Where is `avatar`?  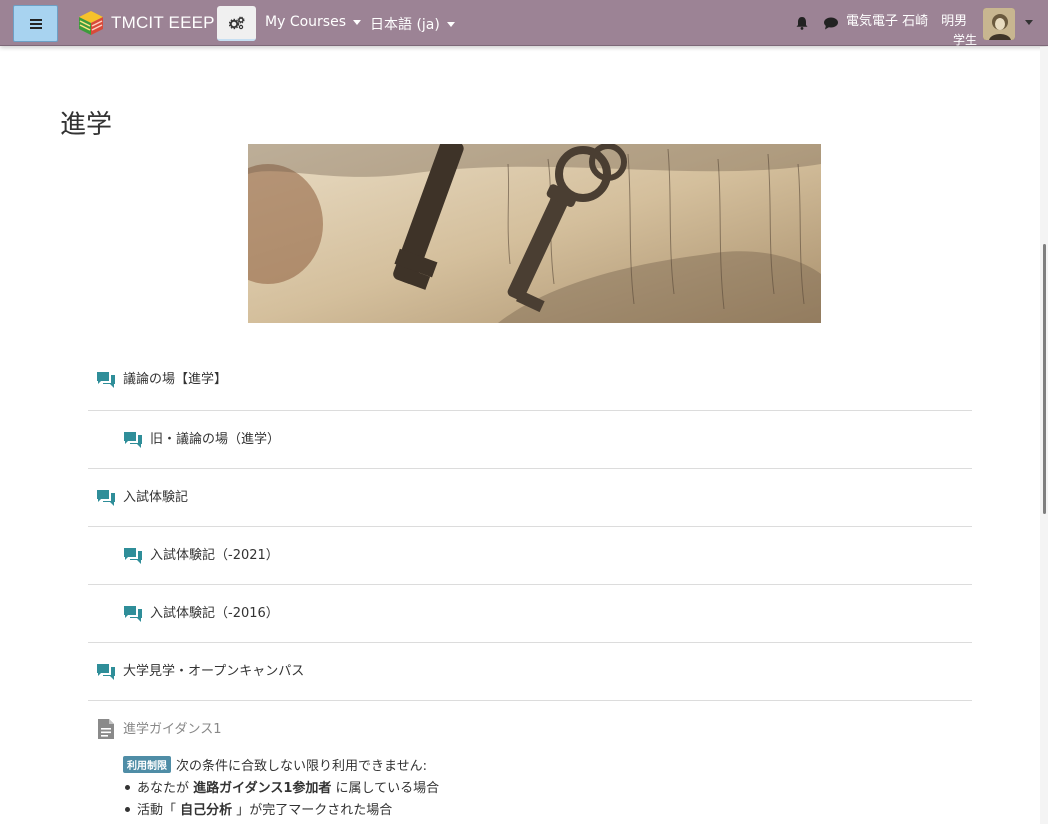 avatar is located at coordinates (999, 24).